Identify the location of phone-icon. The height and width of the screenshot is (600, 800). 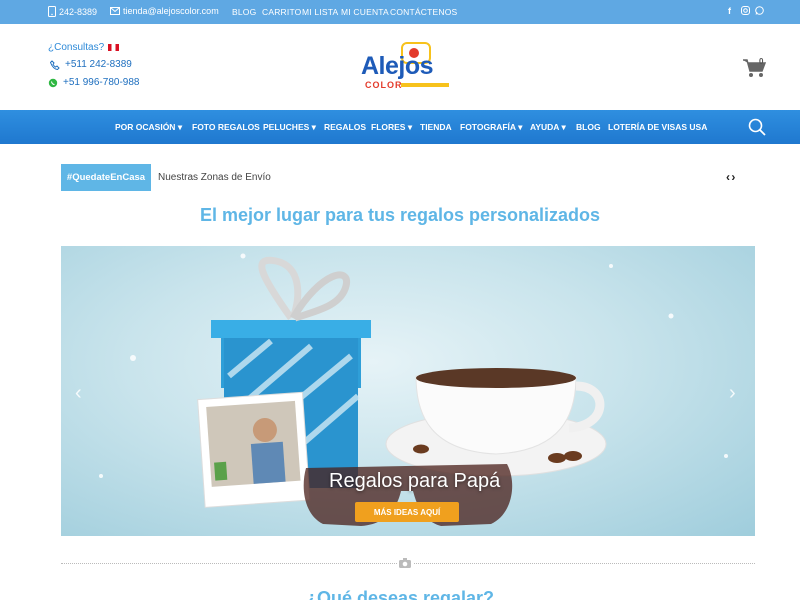
(55, 64).